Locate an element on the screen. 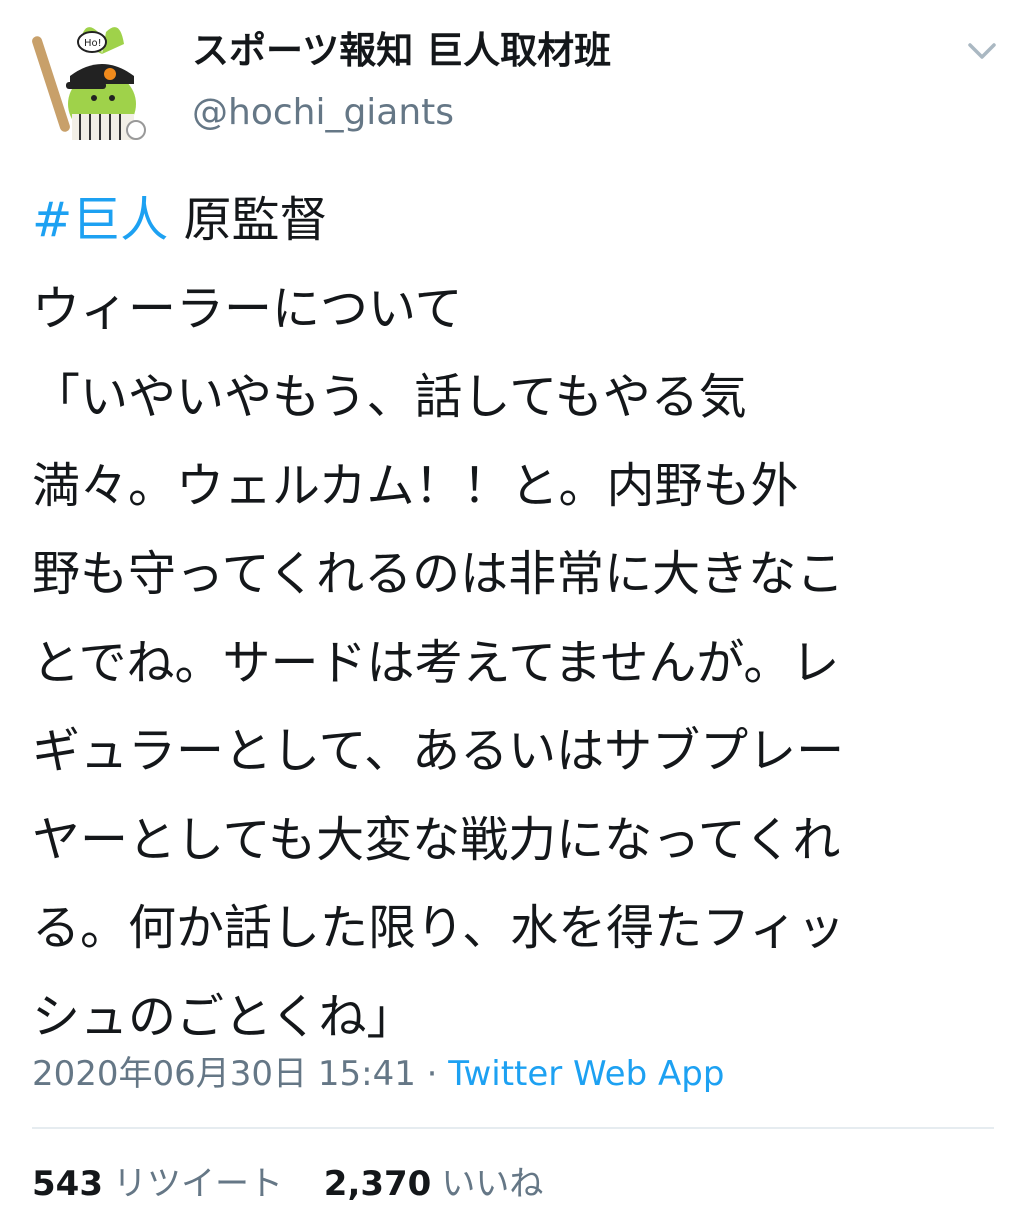 The width and height of the screenshot is (1024, 1229). user-handle: @hochi_giants is located at coordinates (323, 113).